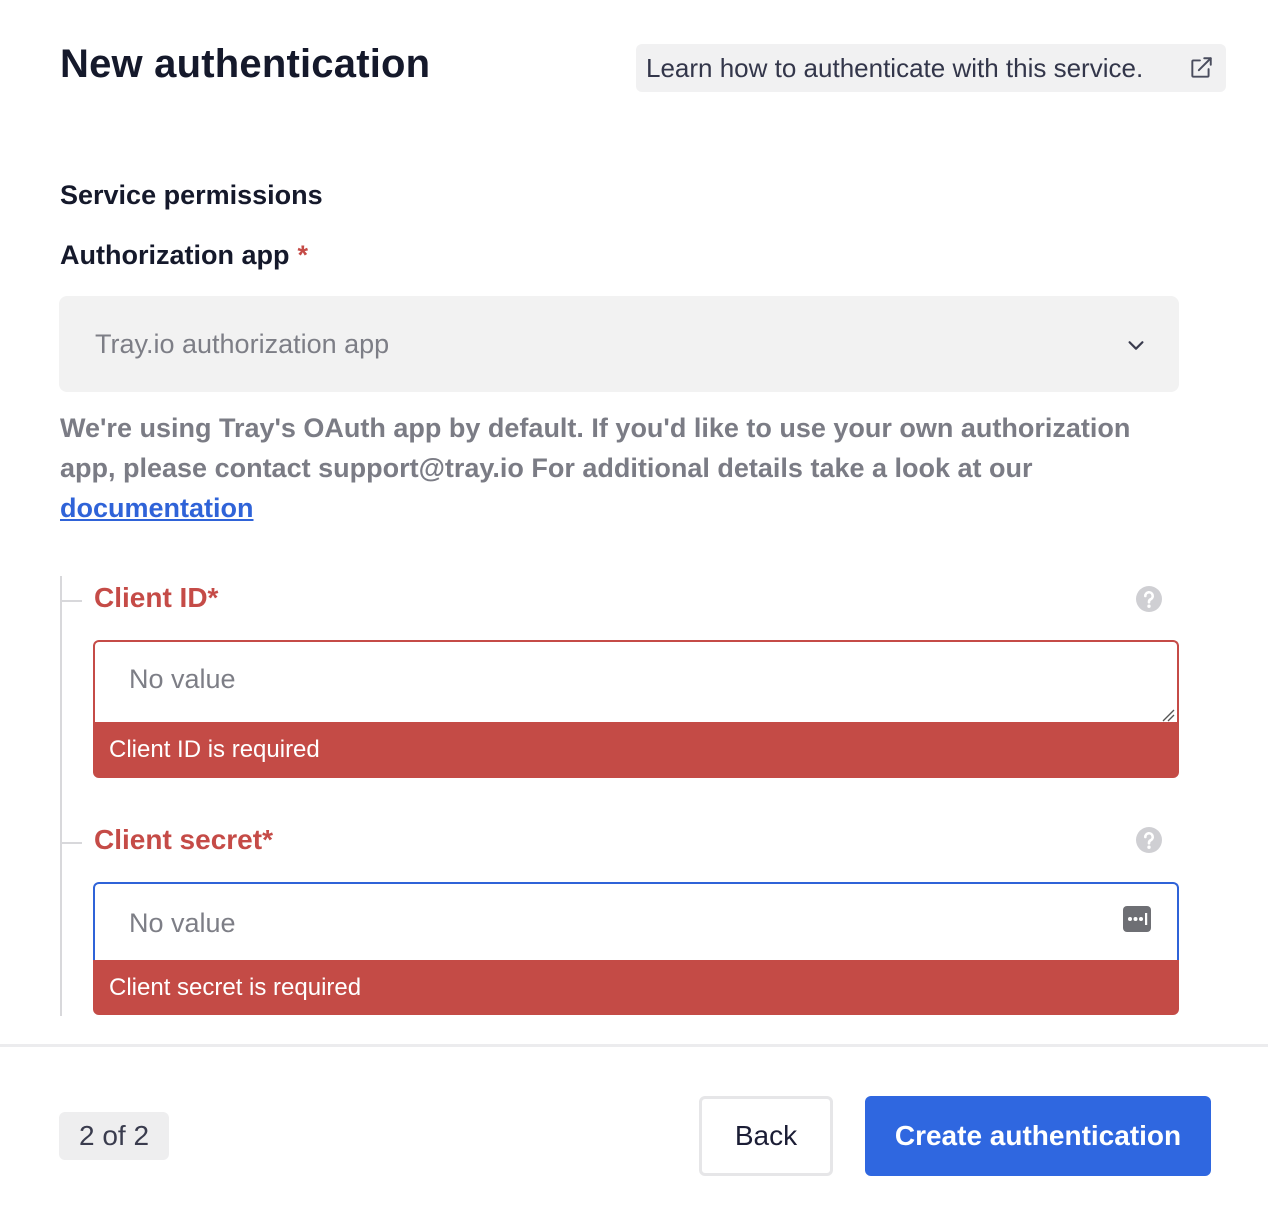 This screenshot has width=1268, height=1216. Describe the element at coordinates (1136, 345) in the screenshot. I see `chevron-down-icon` at that location.